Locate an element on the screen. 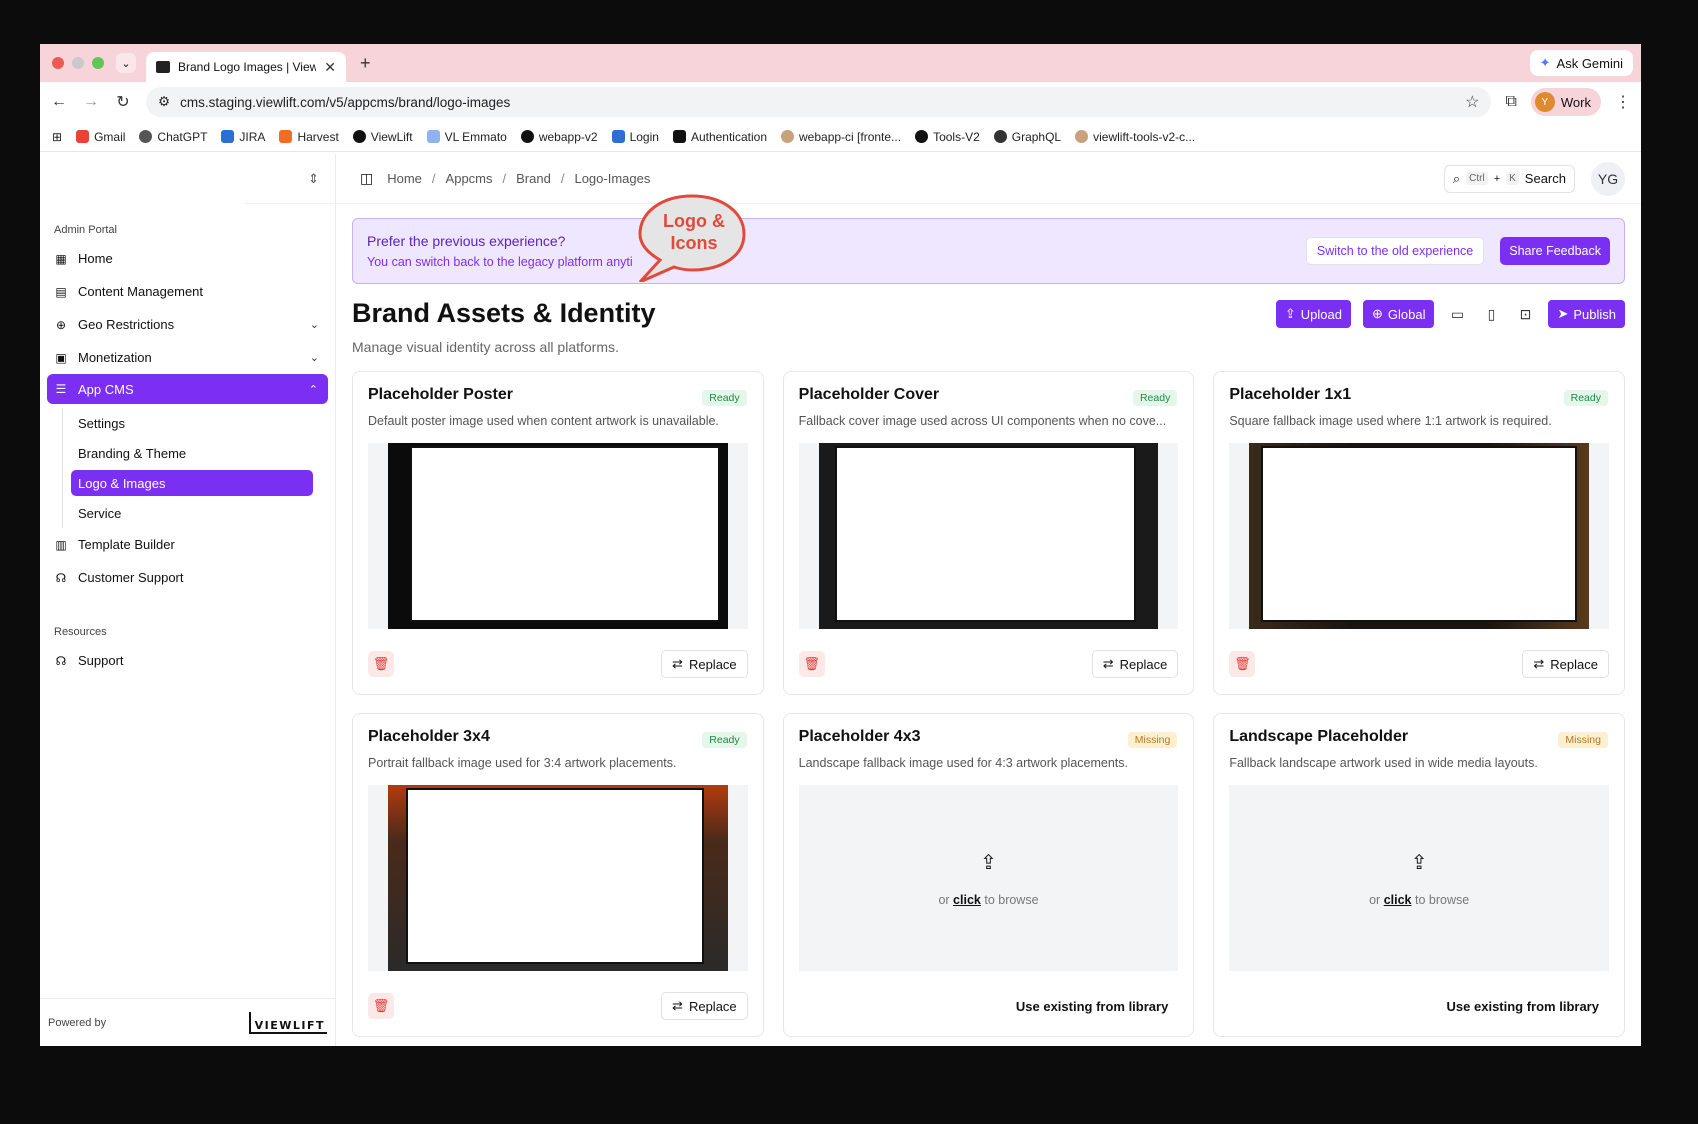  bookmark-harvest: Harvest is located at coordinates (309, 137).